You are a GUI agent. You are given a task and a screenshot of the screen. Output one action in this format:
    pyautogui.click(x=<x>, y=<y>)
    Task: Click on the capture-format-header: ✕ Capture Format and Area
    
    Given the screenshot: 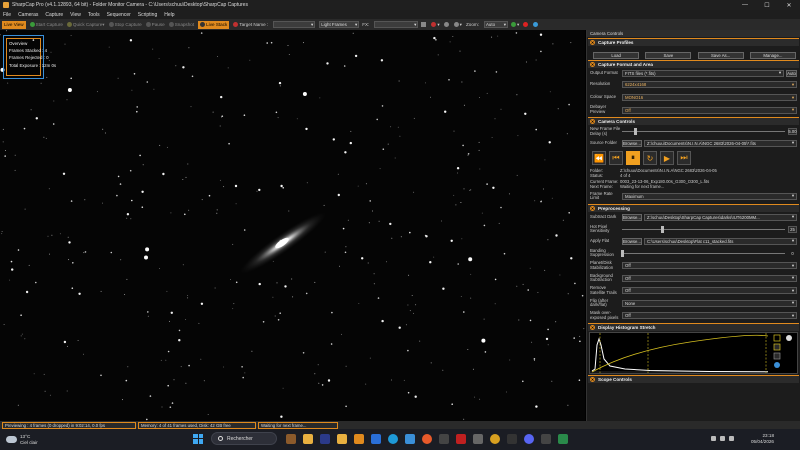 What is the action you would take?
    pyautogui.click(x=693, y=64)
    